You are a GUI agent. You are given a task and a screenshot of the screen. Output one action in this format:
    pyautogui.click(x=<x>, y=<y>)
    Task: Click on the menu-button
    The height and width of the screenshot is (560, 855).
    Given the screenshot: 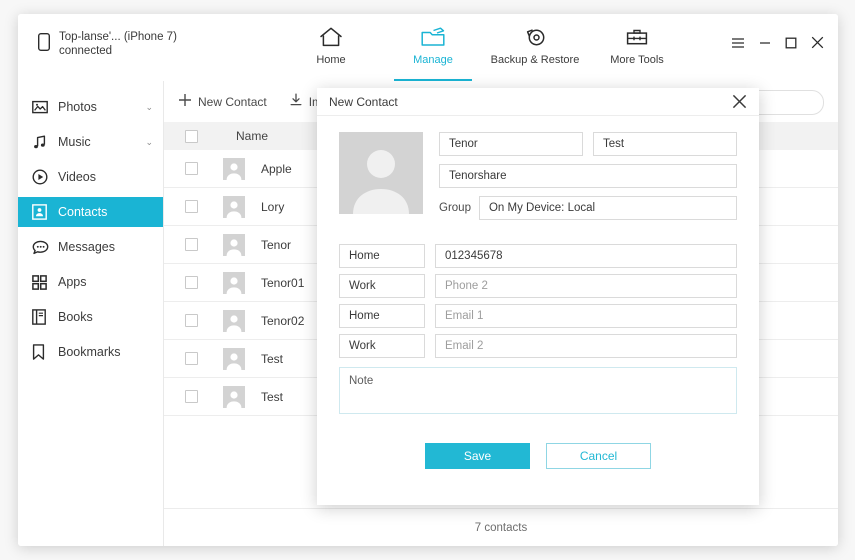 What is the action you would take?
    pyautogui.click(x=738, y=43)
    